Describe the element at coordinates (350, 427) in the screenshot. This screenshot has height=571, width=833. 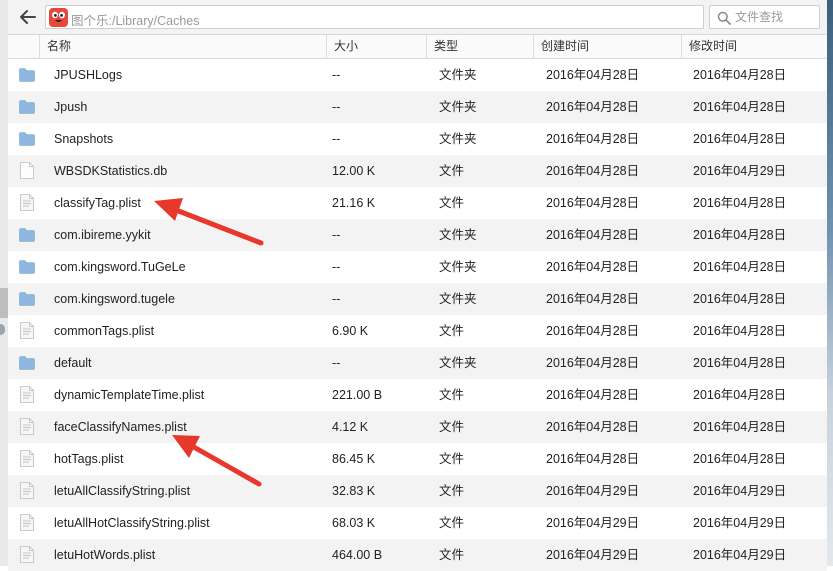
I see `file-size: 4.12 K` at that location.